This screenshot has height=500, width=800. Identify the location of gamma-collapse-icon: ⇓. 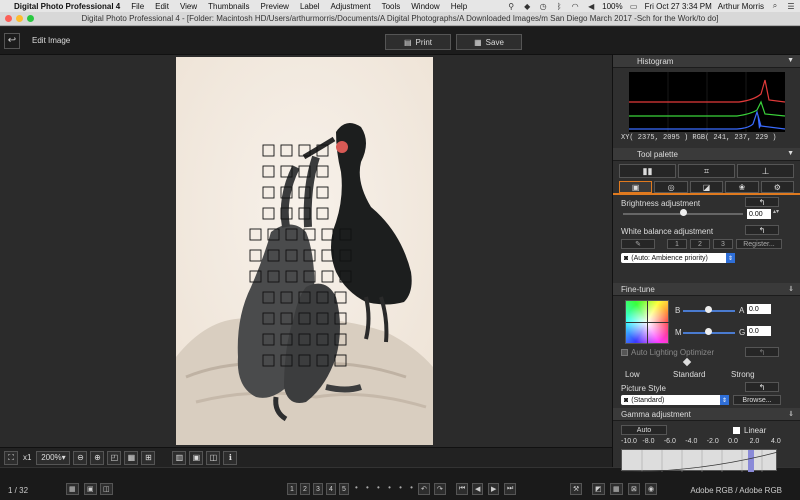
(791, 414).